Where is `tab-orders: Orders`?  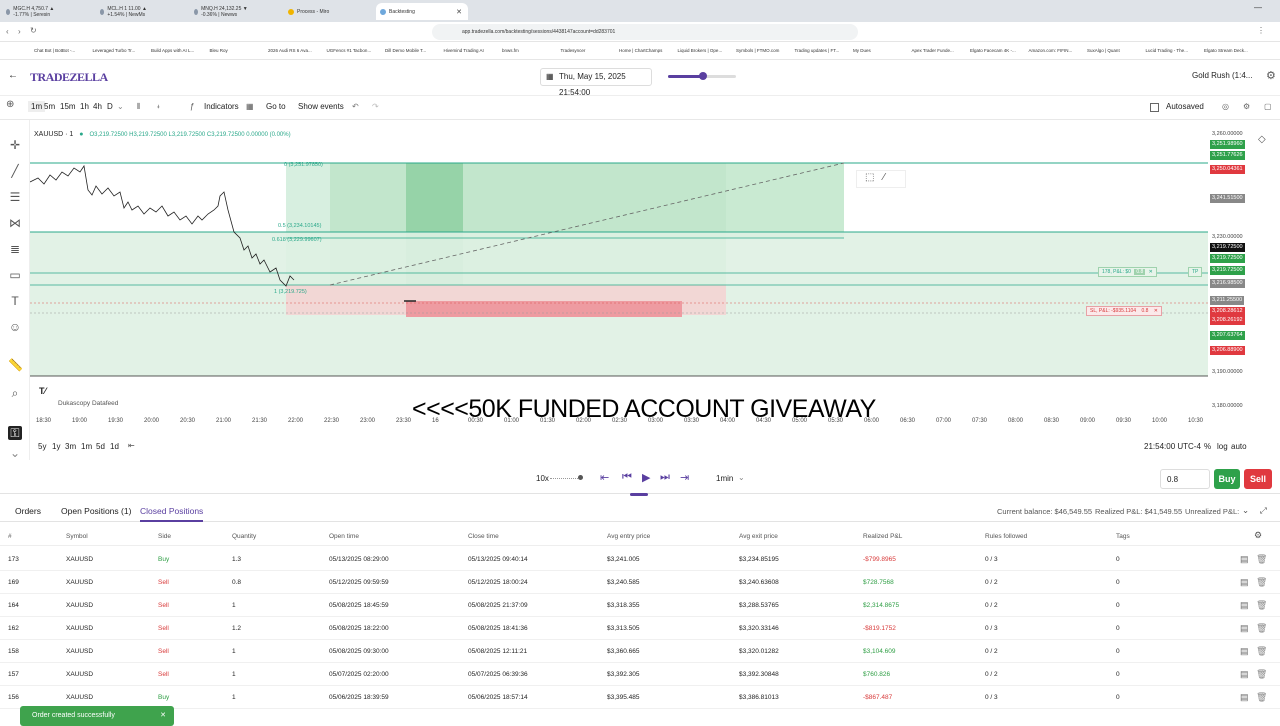 tab-orders: Orders is located at coordinates (28, 511).